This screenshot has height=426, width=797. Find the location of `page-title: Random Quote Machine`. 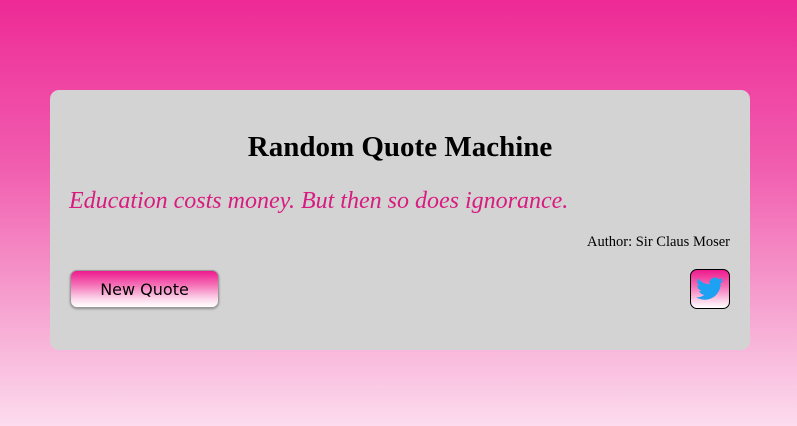

page-title: Random Quote Machine is located at coordinates (400, 147).